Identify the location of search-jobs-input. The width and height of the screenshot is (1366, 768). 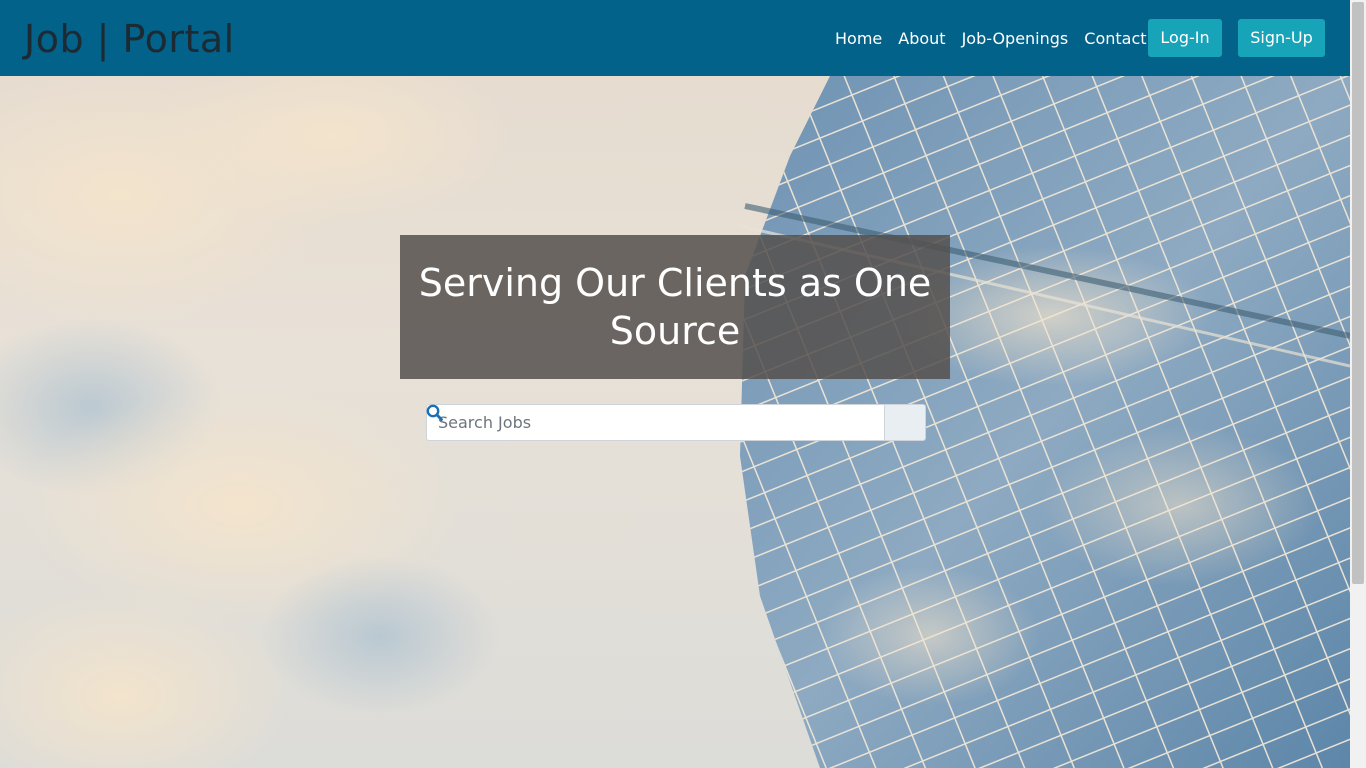
(655, 422).